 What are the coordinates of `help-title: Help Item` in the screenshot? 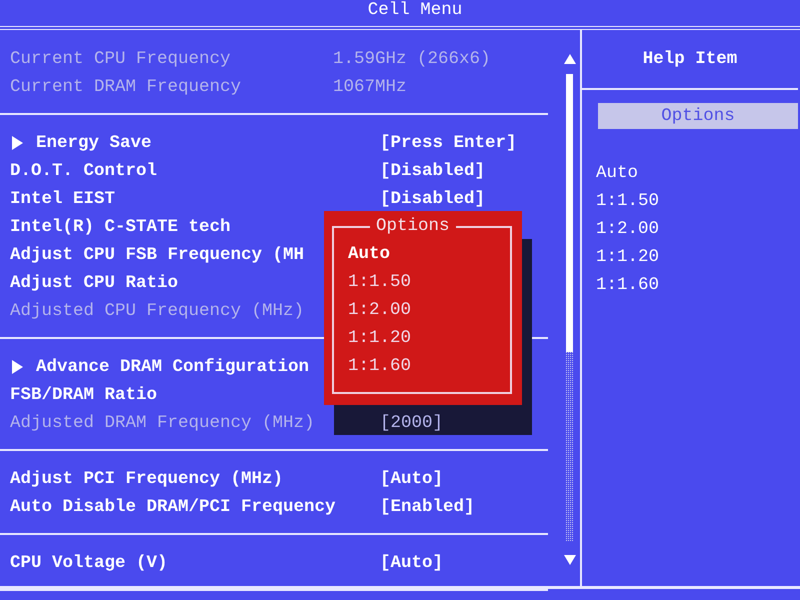 It's located at (690, 59).